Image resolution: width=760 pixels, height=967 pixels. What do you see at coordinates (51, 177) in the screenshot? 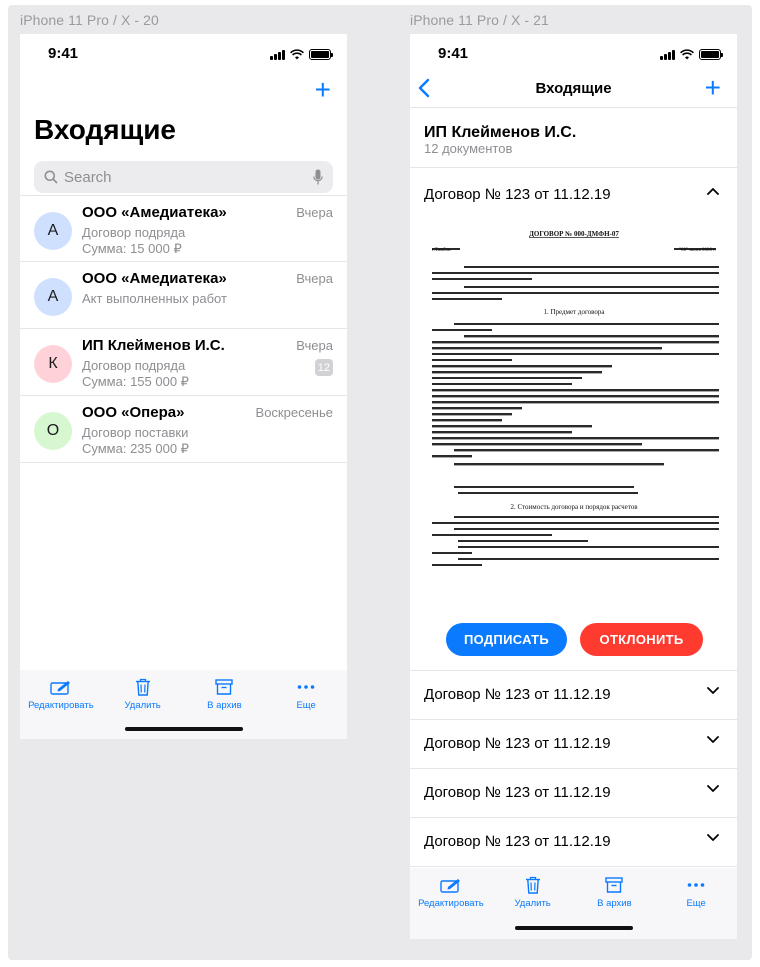
I see `search-icon` at bounding box center [51, 177].